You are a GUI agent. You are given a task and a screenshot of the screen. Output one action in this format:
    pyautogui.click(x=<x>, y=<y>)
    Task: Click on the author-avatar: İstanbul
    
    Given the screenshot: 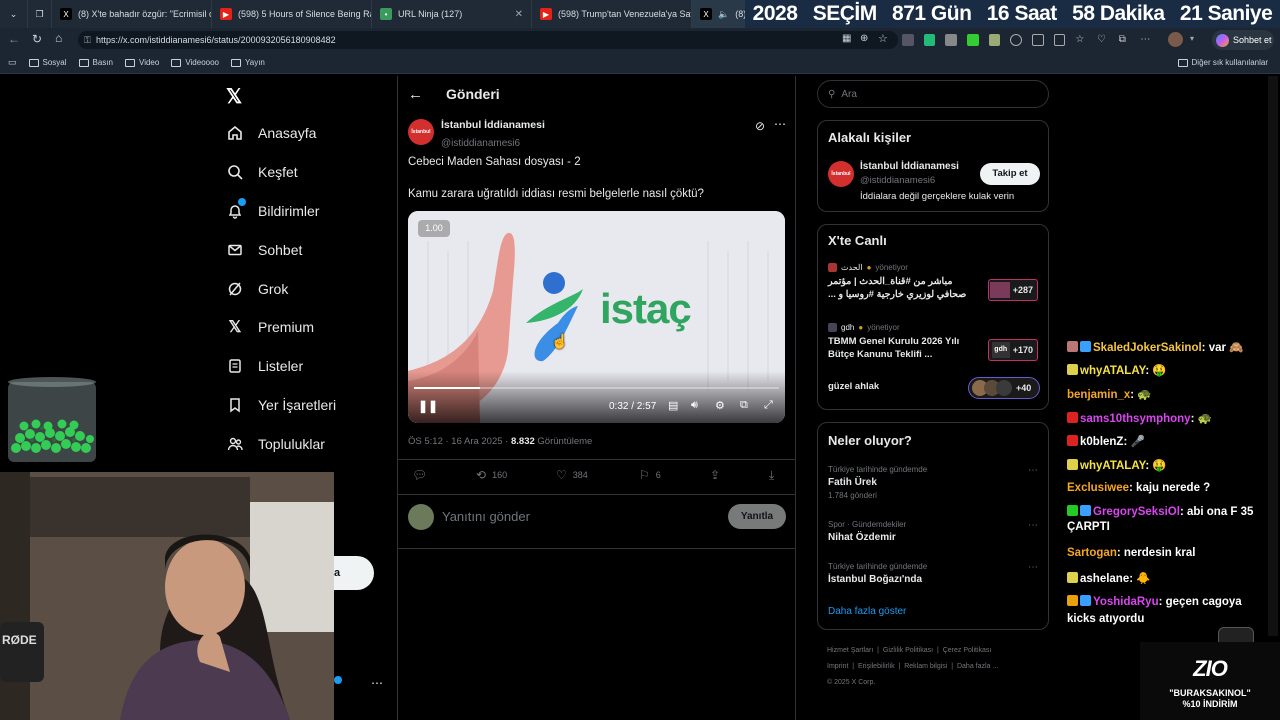 What is the action you would take?
    pyautogui.click(x=421, y=132)
    